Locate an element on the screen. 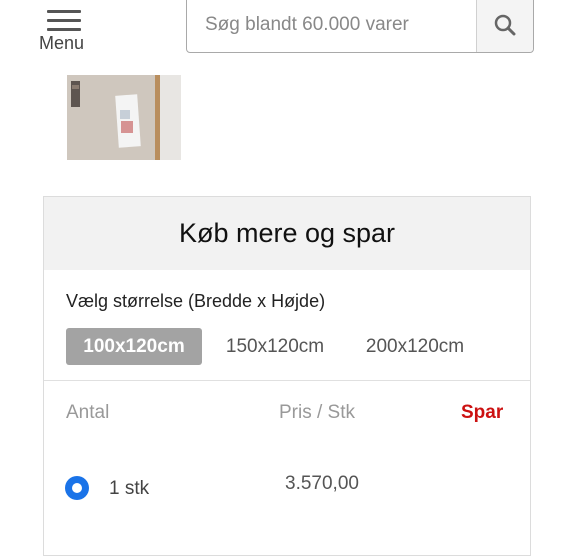 Image resolution: width=575 pixels, height=556 pixels. row-price: 3.570,00 is located at coordinates (322, 483).